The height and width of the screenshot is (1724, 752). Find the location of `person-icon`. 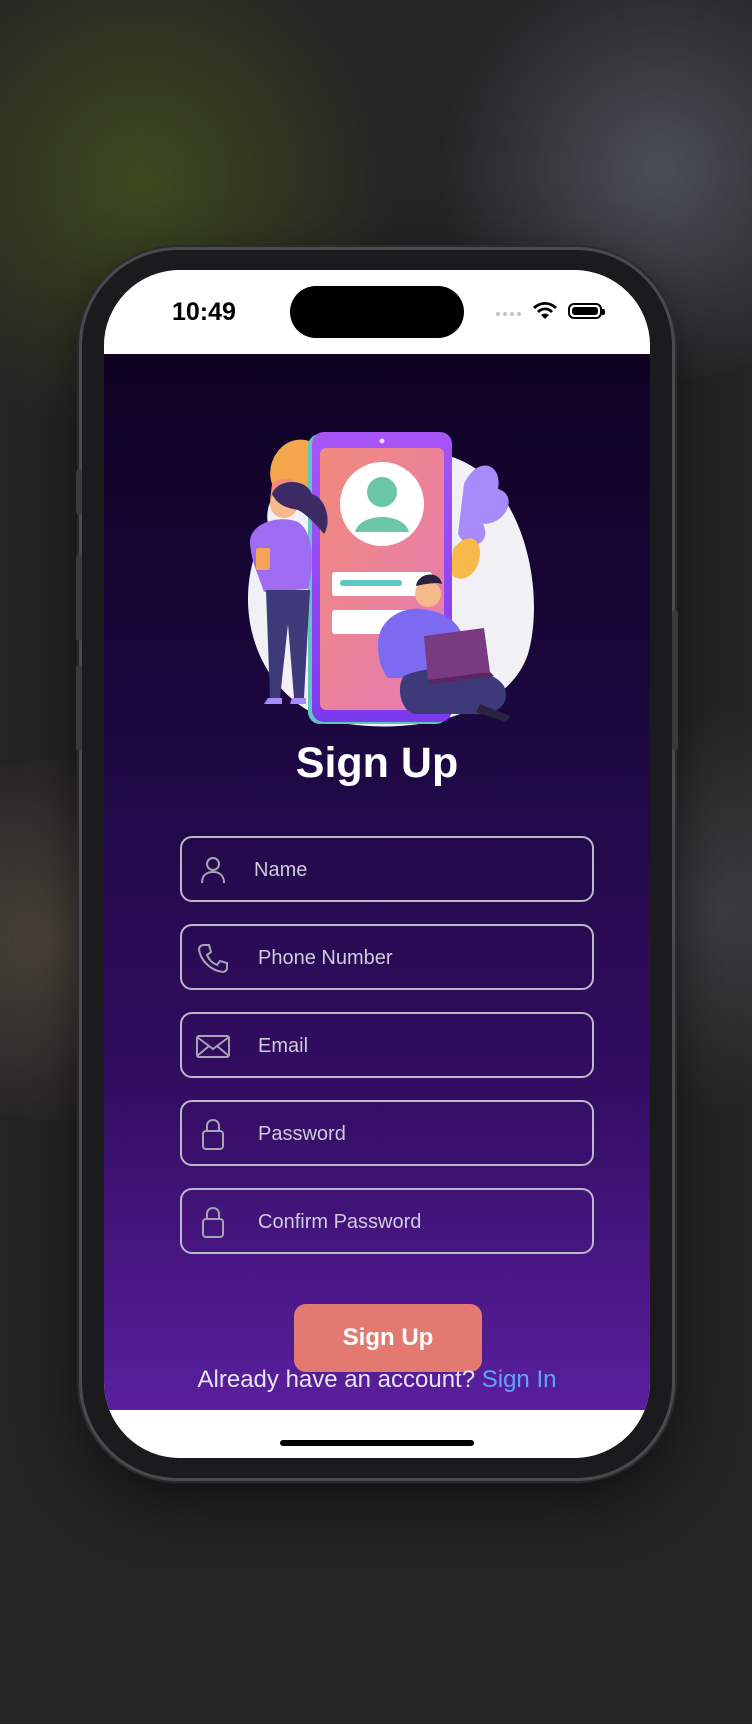

person-icon is located at coordinates (213, 870).